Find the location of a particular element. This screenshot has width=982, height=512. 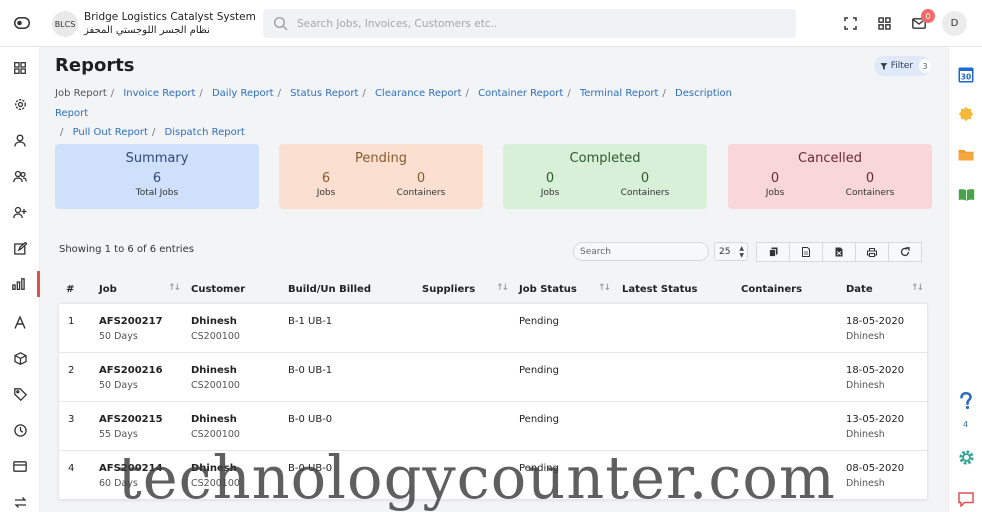

sidebar-user-icon is located at coordinates (20, 140).